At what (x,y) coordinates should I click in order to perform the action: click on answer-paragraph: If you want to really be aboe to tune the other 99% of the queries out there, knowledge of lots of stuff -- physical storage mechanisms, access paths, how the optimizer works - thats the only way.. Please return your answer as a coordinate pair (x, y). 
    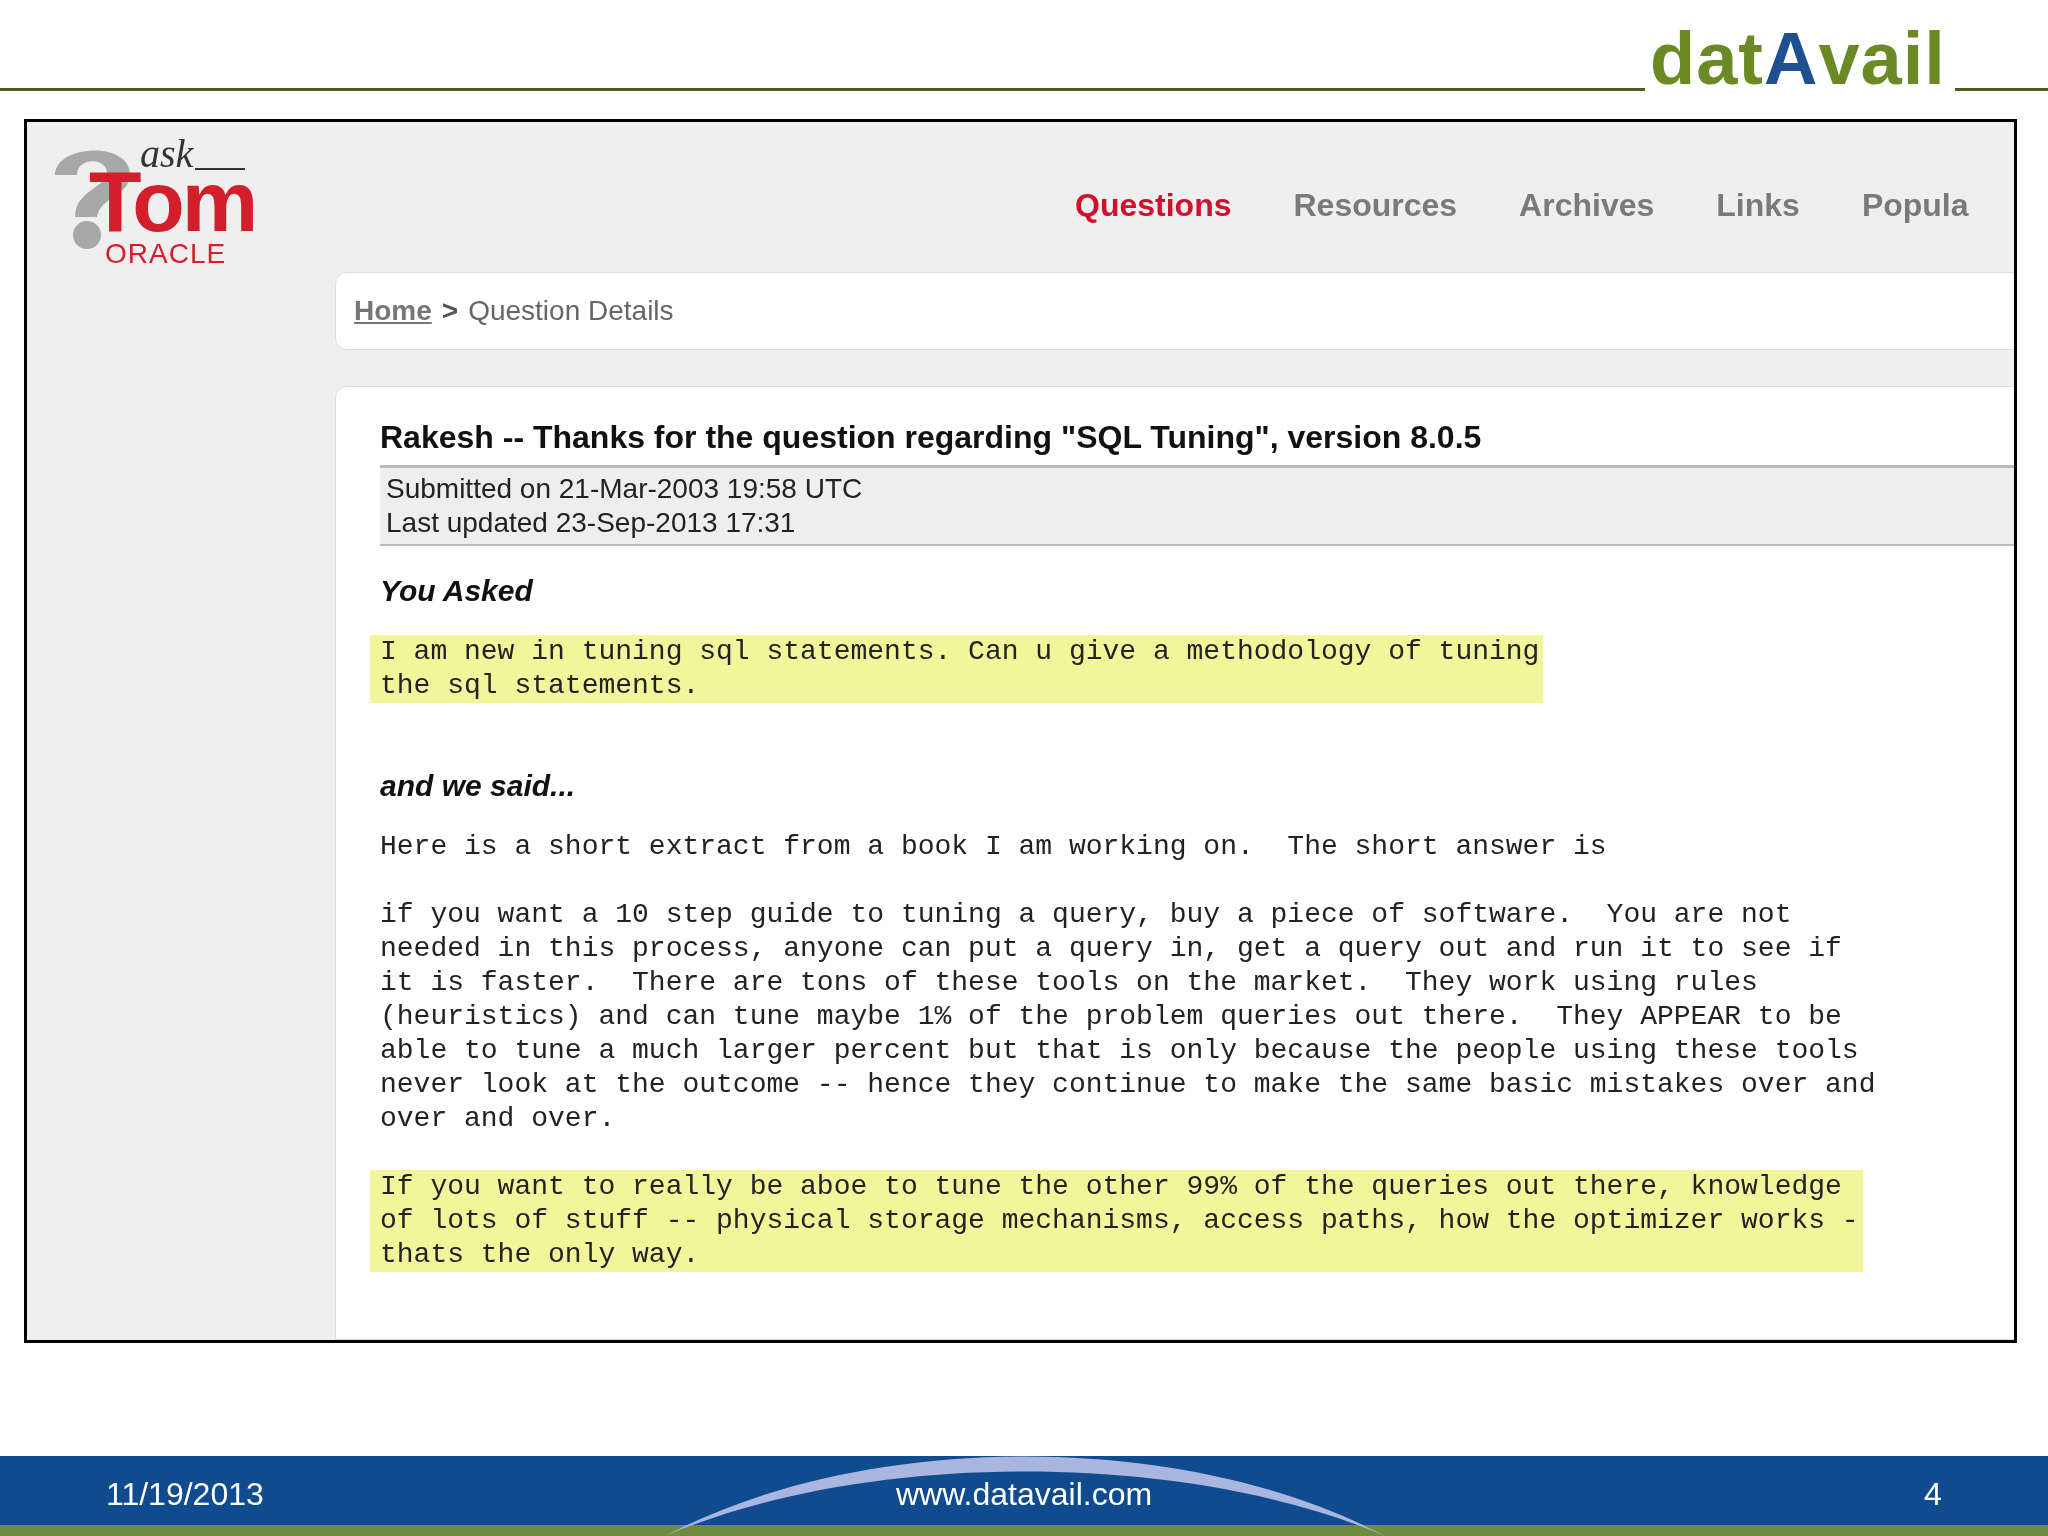
    Looking at the image, I should click on (1116, 1221).